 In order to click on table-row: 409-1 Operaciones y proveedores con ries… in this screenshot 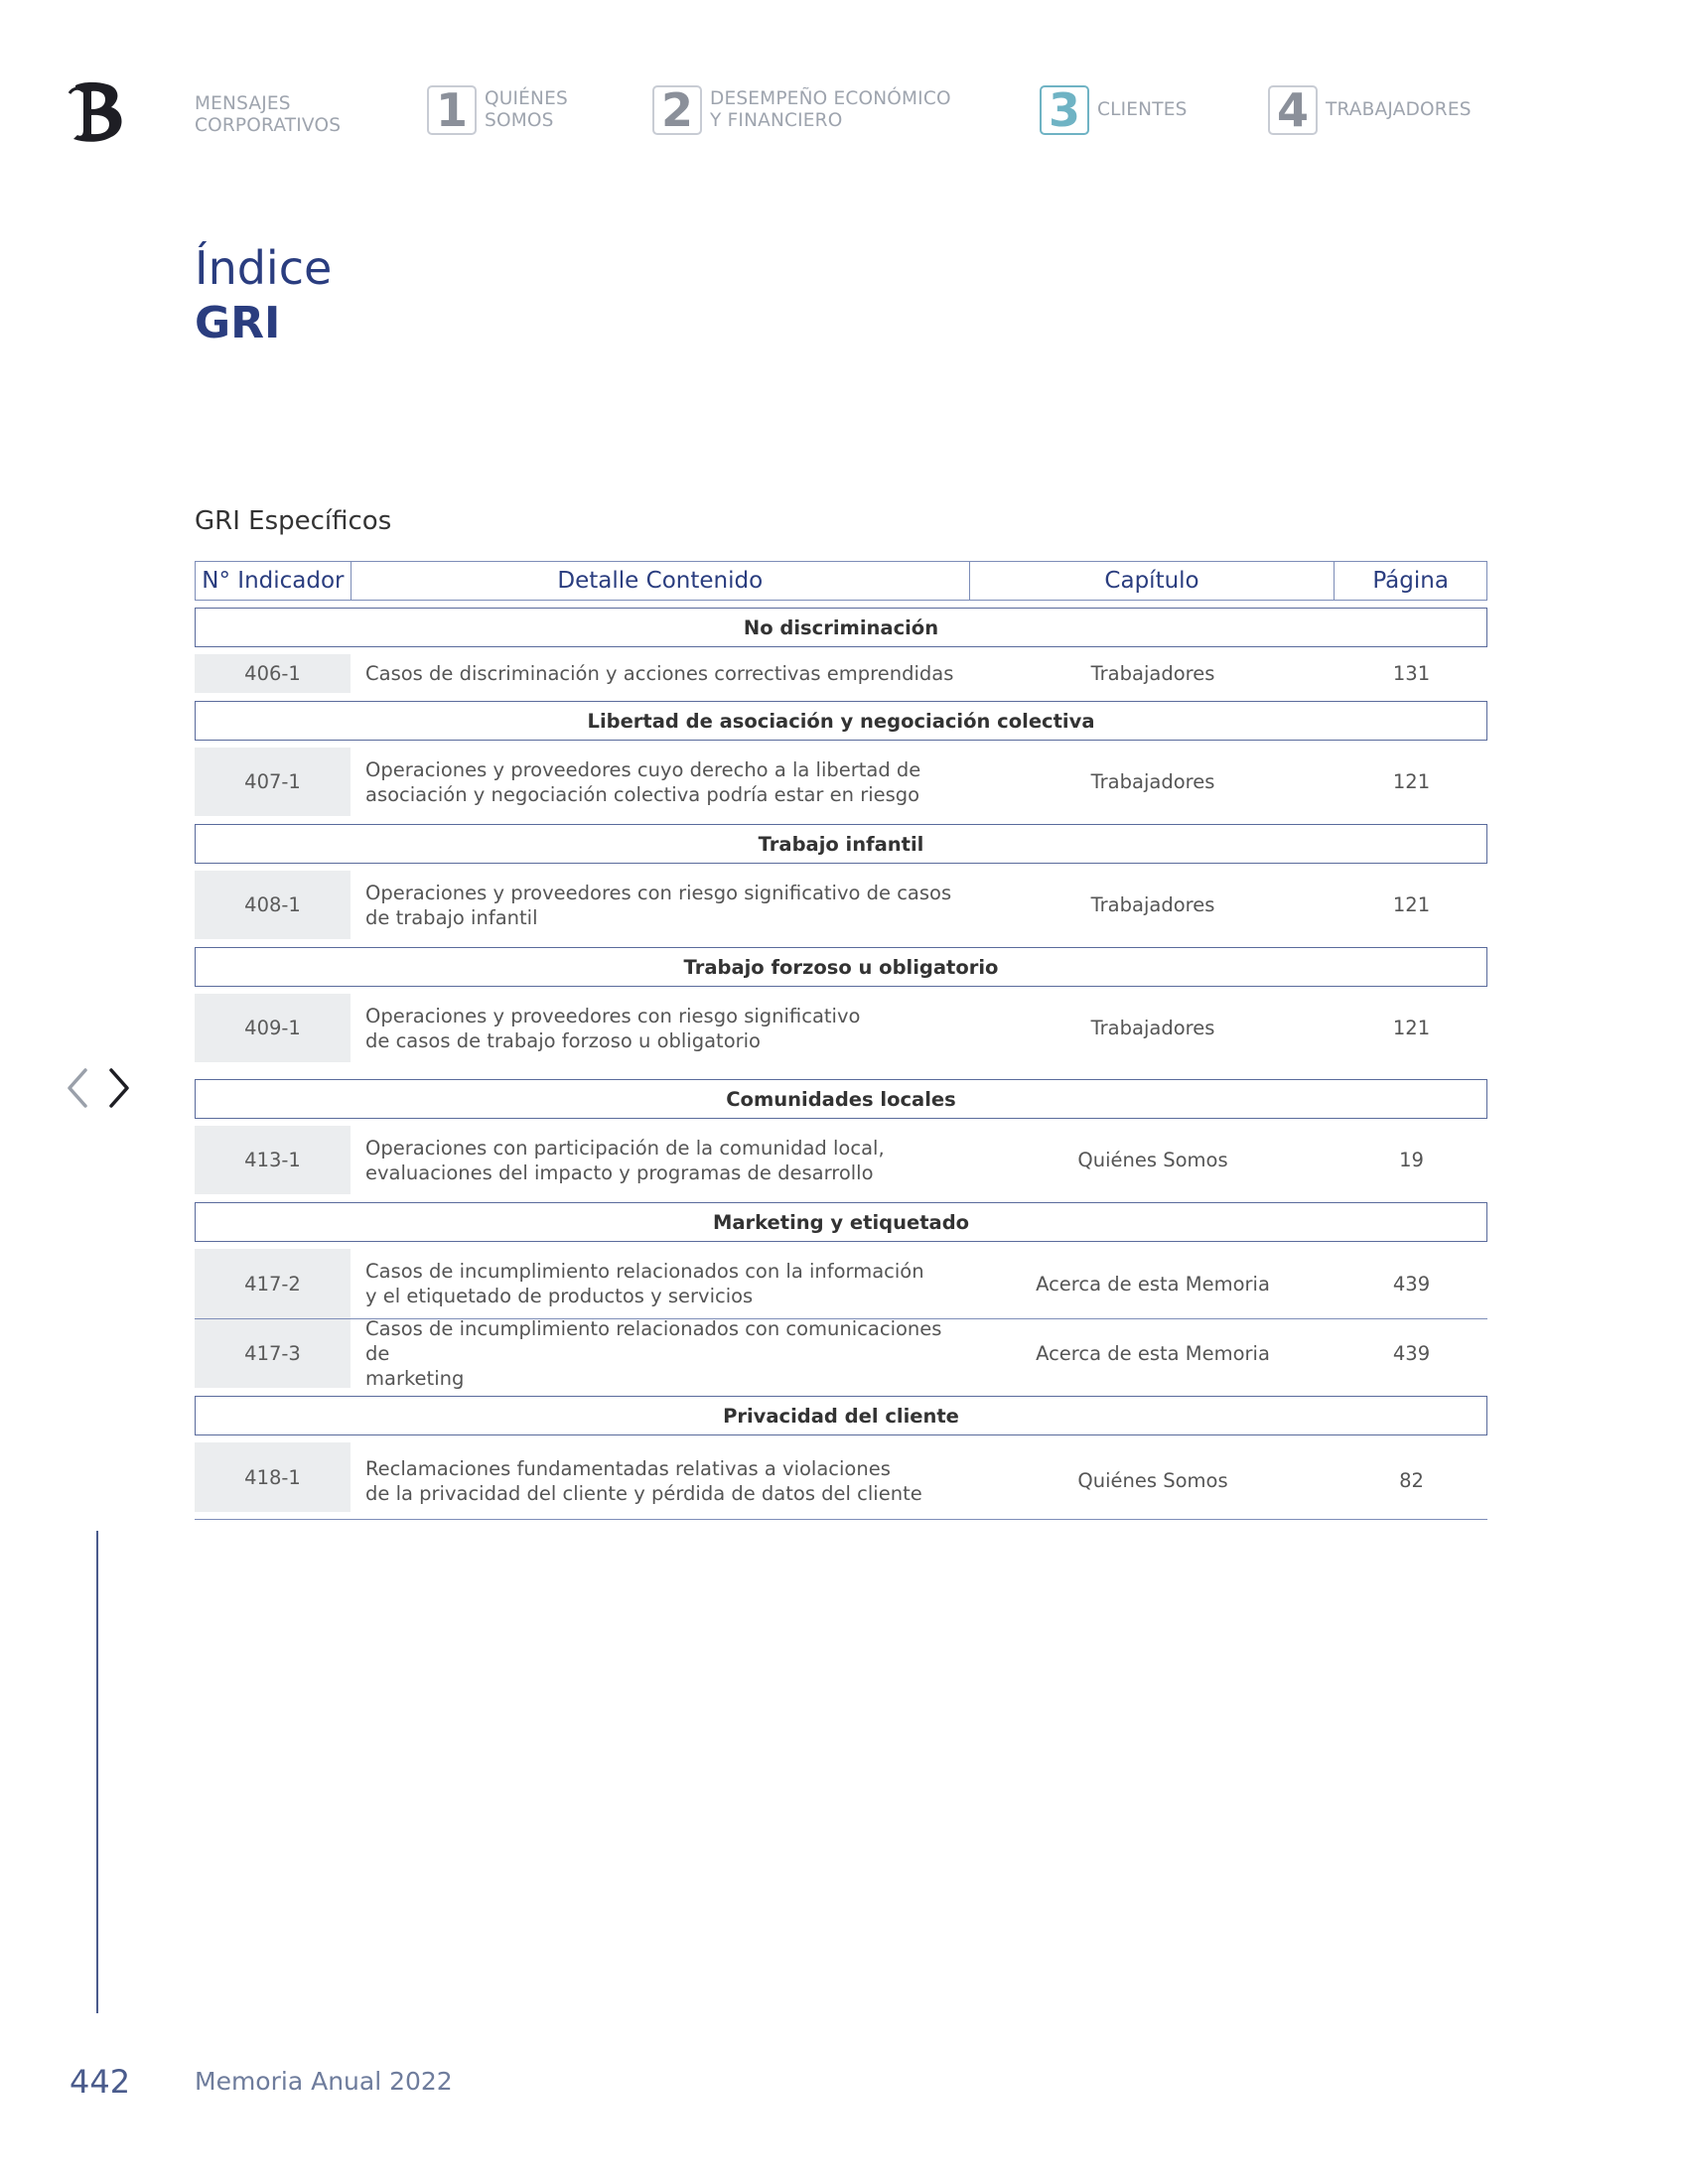, I will do `click(841, 1028)`.